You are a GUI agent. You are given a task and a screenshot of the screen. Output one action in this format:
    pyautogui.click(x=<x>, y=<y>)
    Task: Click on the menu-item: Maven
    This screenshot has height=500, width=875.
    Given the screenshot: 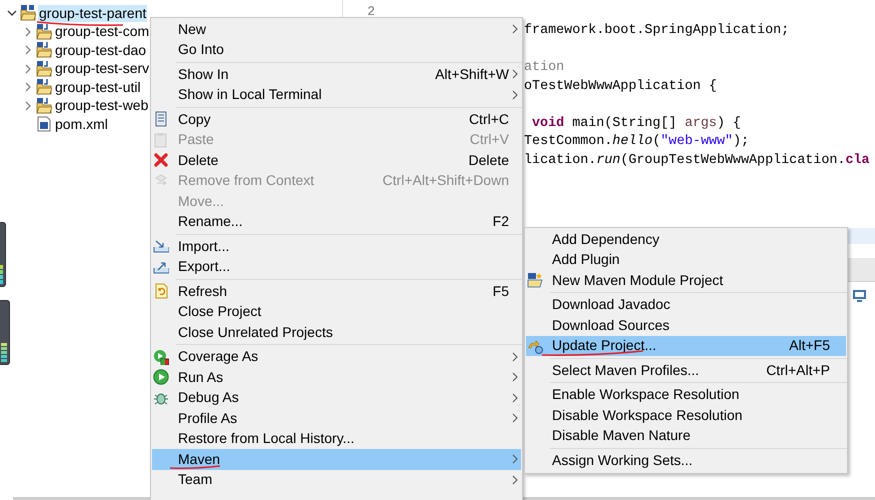 What is the action you would take?
    pyautogui.click(x=336, y=459)
    